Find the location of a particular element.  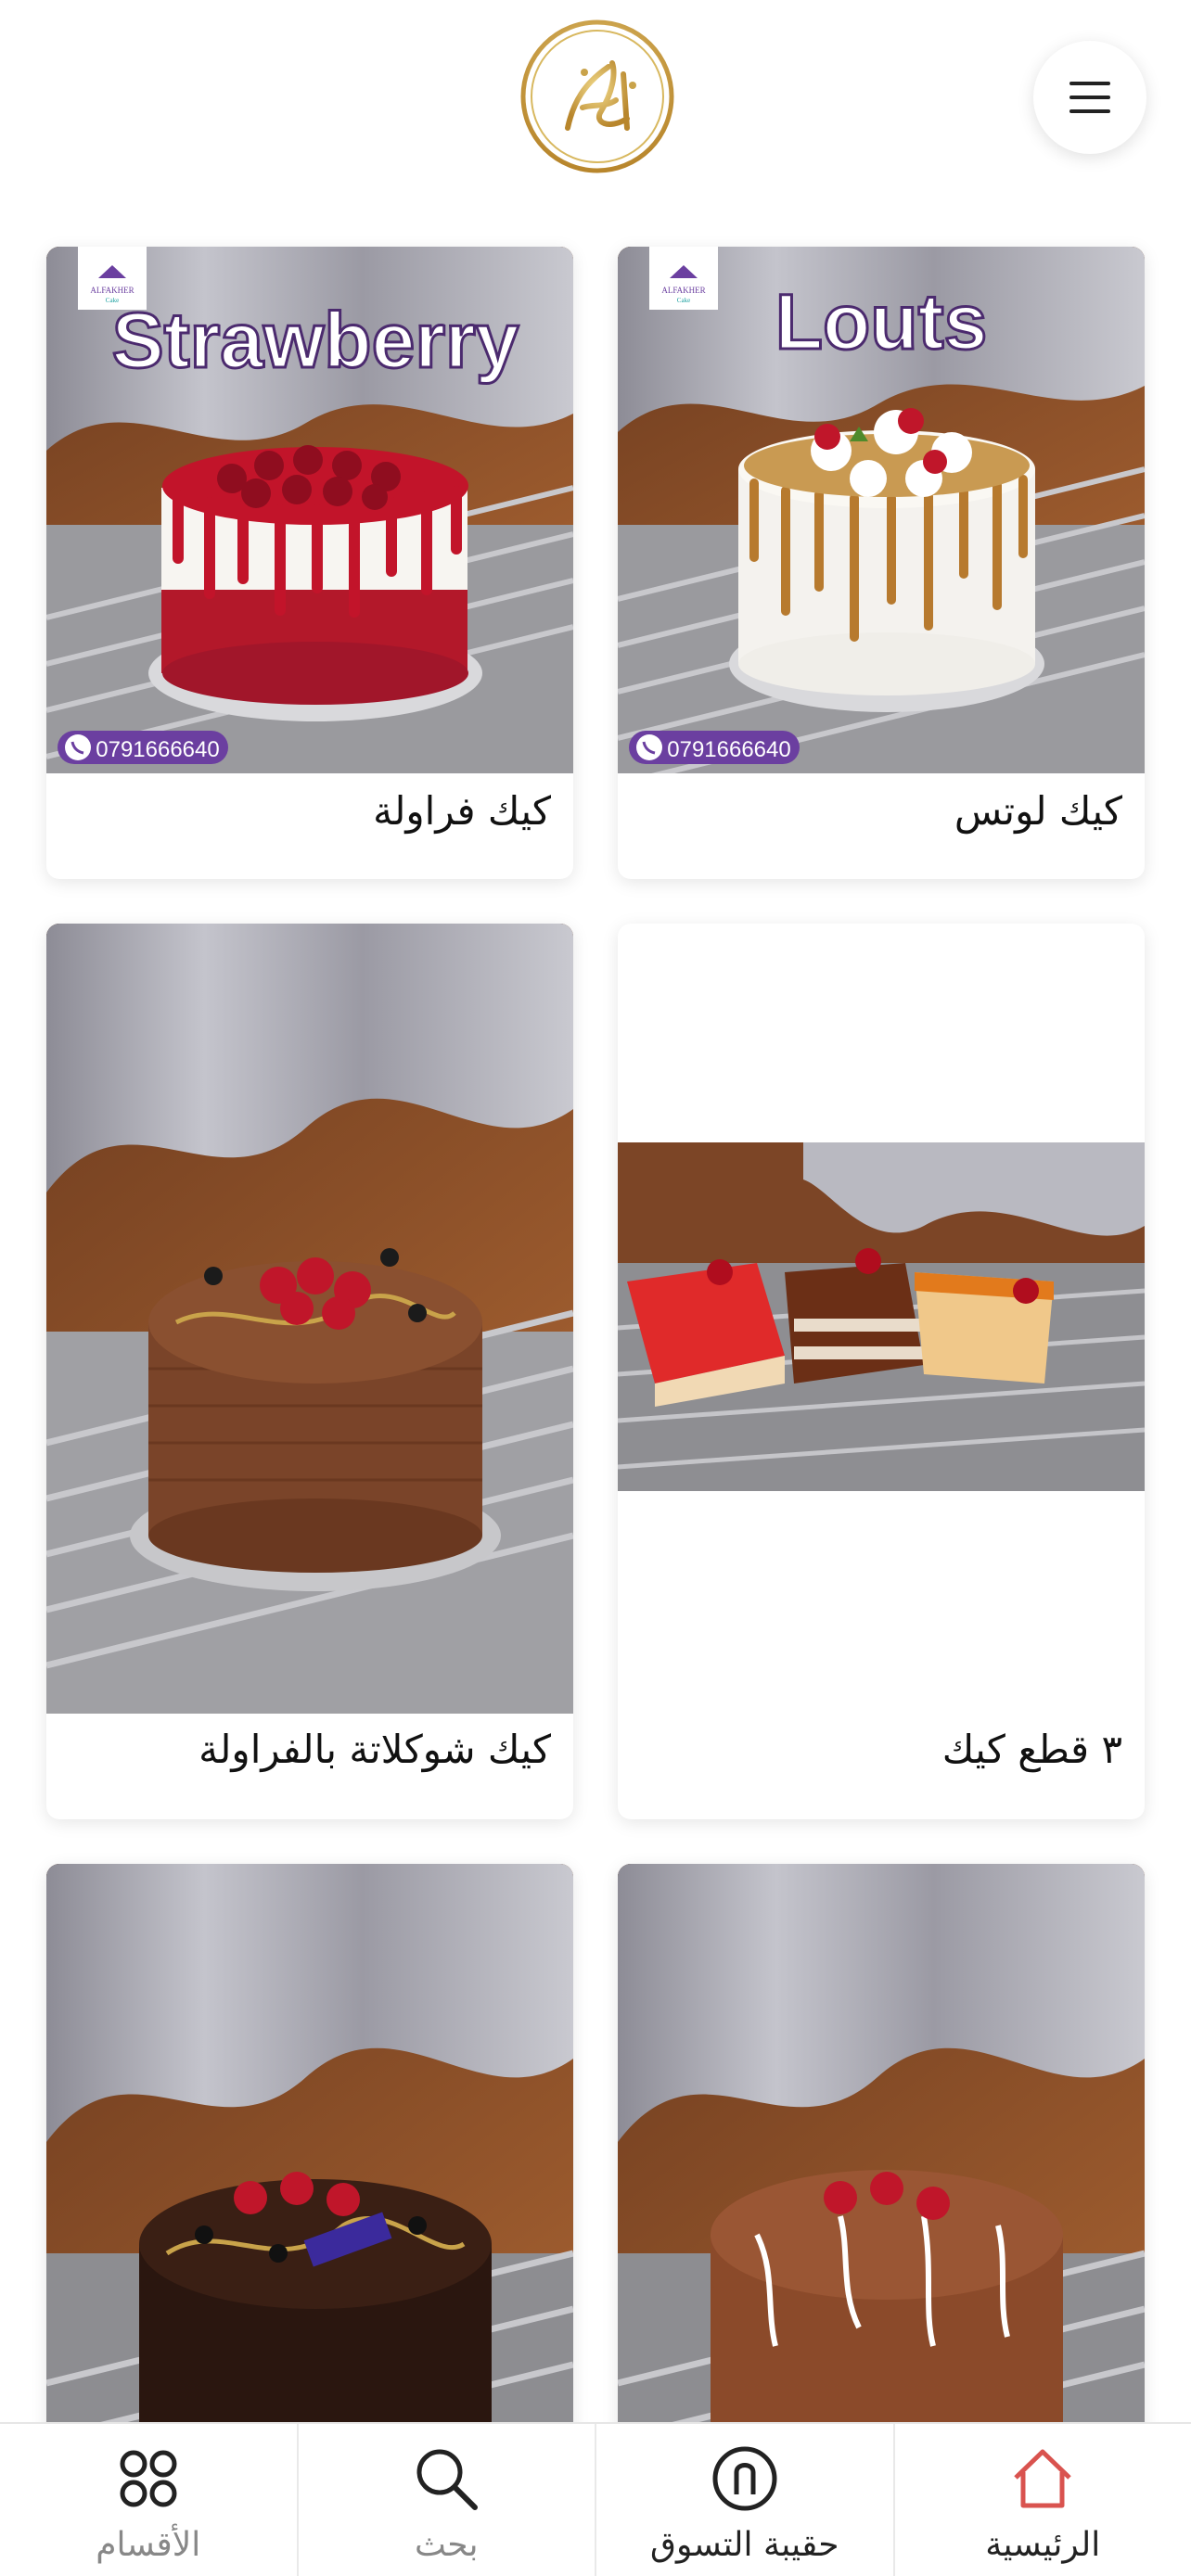

menu-button is located at coordinates (1089, 97).